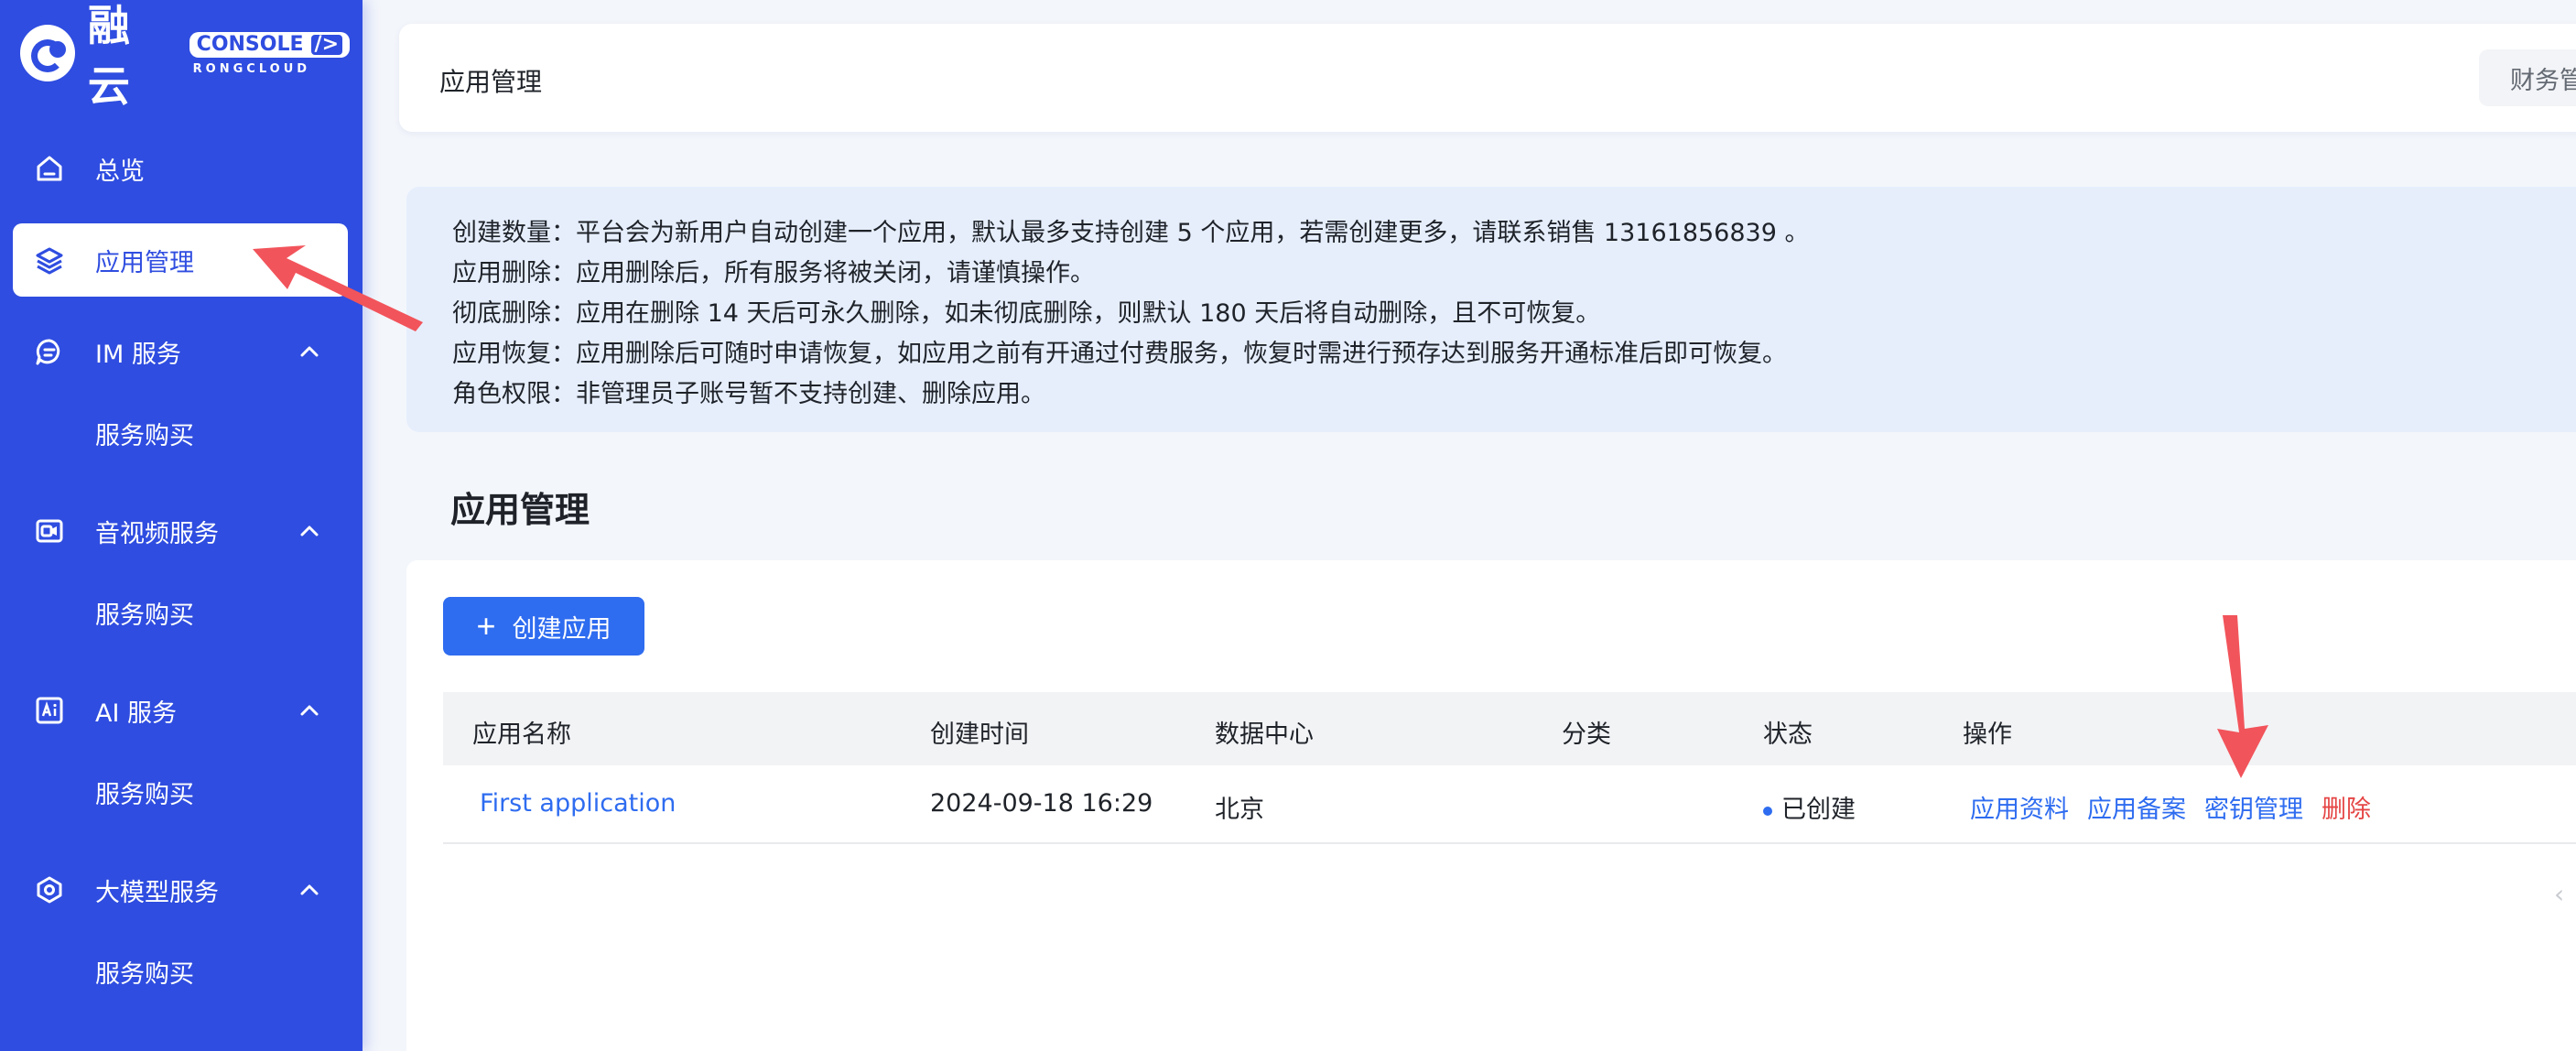 The height and width of the screenshot is (1051, 2576). What do you see at coordinates (120, 171) in the screenshot?
I see `sidebar-item-label: 总览` at bounding box center [120, 171].